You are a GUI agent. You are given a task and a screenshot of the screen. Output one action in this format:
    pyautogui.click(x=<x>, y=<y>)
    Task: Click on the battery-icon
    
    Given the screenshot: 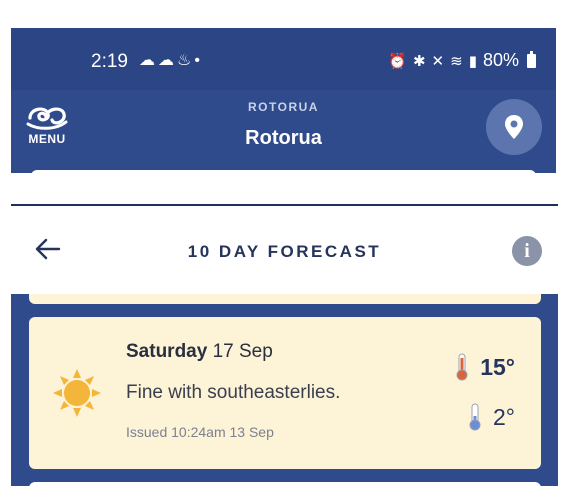 What is the action you would take?
    pyautogui.click(x=531, y=59)
    